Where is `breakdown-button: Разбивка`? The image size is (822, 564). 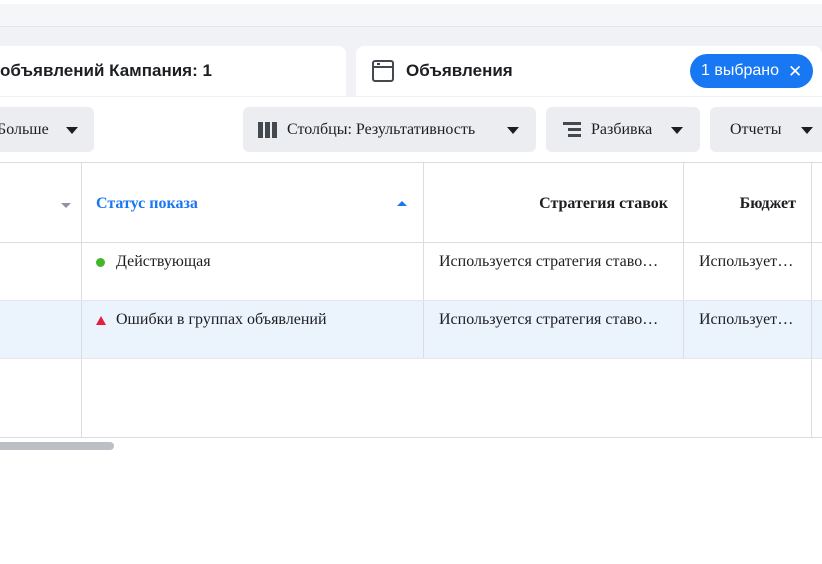
breakdown-button: Разбивка is located at coordinates (623, 129).